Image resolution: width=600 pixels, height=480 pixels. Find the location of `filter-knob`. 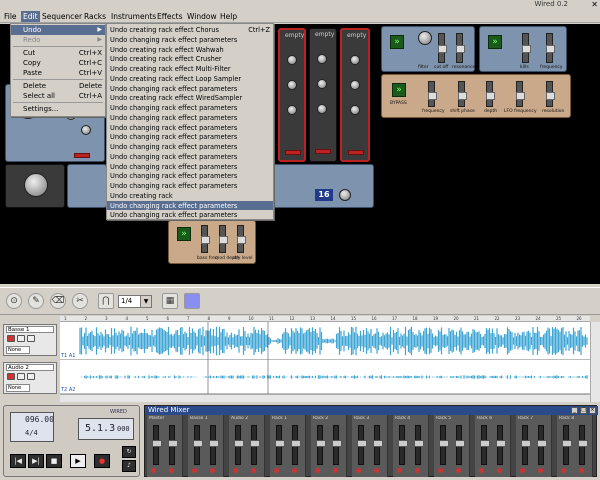

filter-knob is located at coordinates (425, 38).